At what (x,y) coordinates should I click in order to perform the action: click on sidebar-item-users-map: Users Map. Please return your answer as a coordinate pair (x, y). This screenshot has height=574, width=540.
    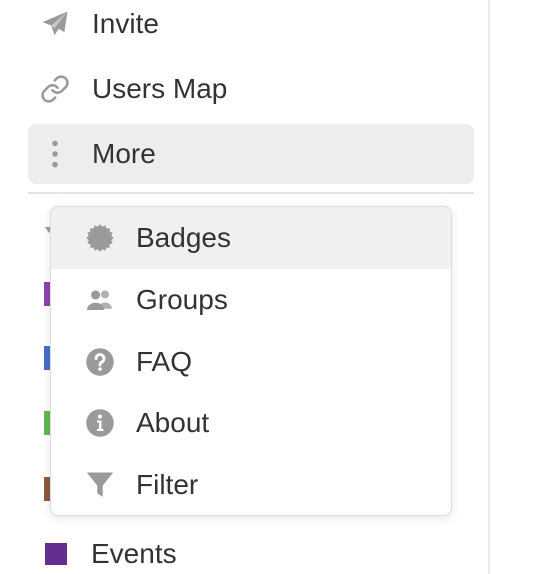
    Looking at the image, I should click on (251, 89).